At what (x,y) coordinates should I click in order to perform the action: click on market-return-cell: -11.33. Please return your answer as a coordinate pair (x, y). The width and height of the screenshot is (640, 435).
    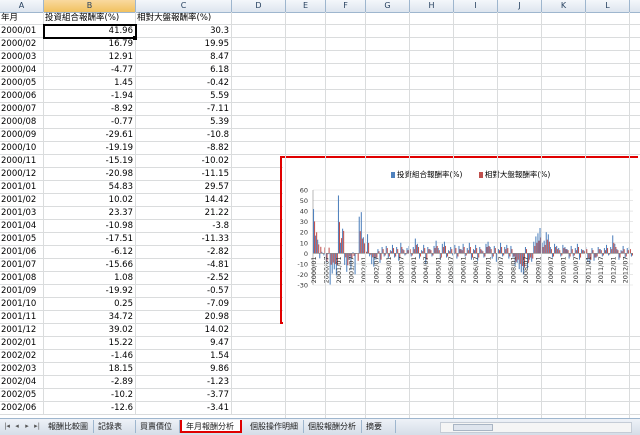
    Looking at the image, I should click on (184, 239).